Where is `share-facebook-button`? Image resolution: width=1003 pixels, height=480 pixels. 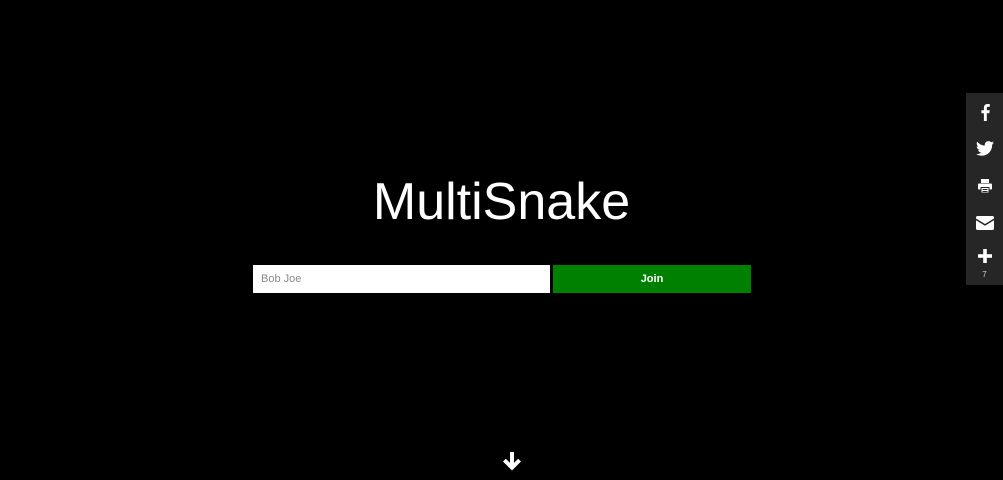
share-facebook-button is located at coordinates (984, 111).